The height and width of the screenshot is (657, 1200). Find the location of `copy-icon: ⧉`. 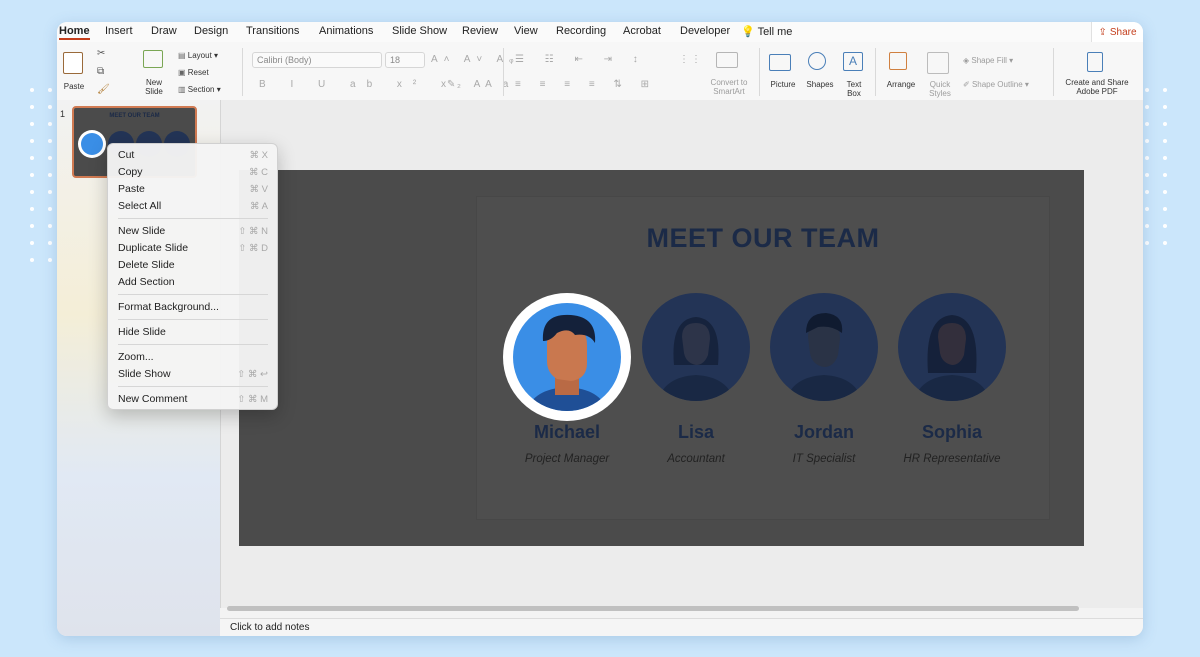

copy-icon: ⧉ is located at coordinates (100, 71).